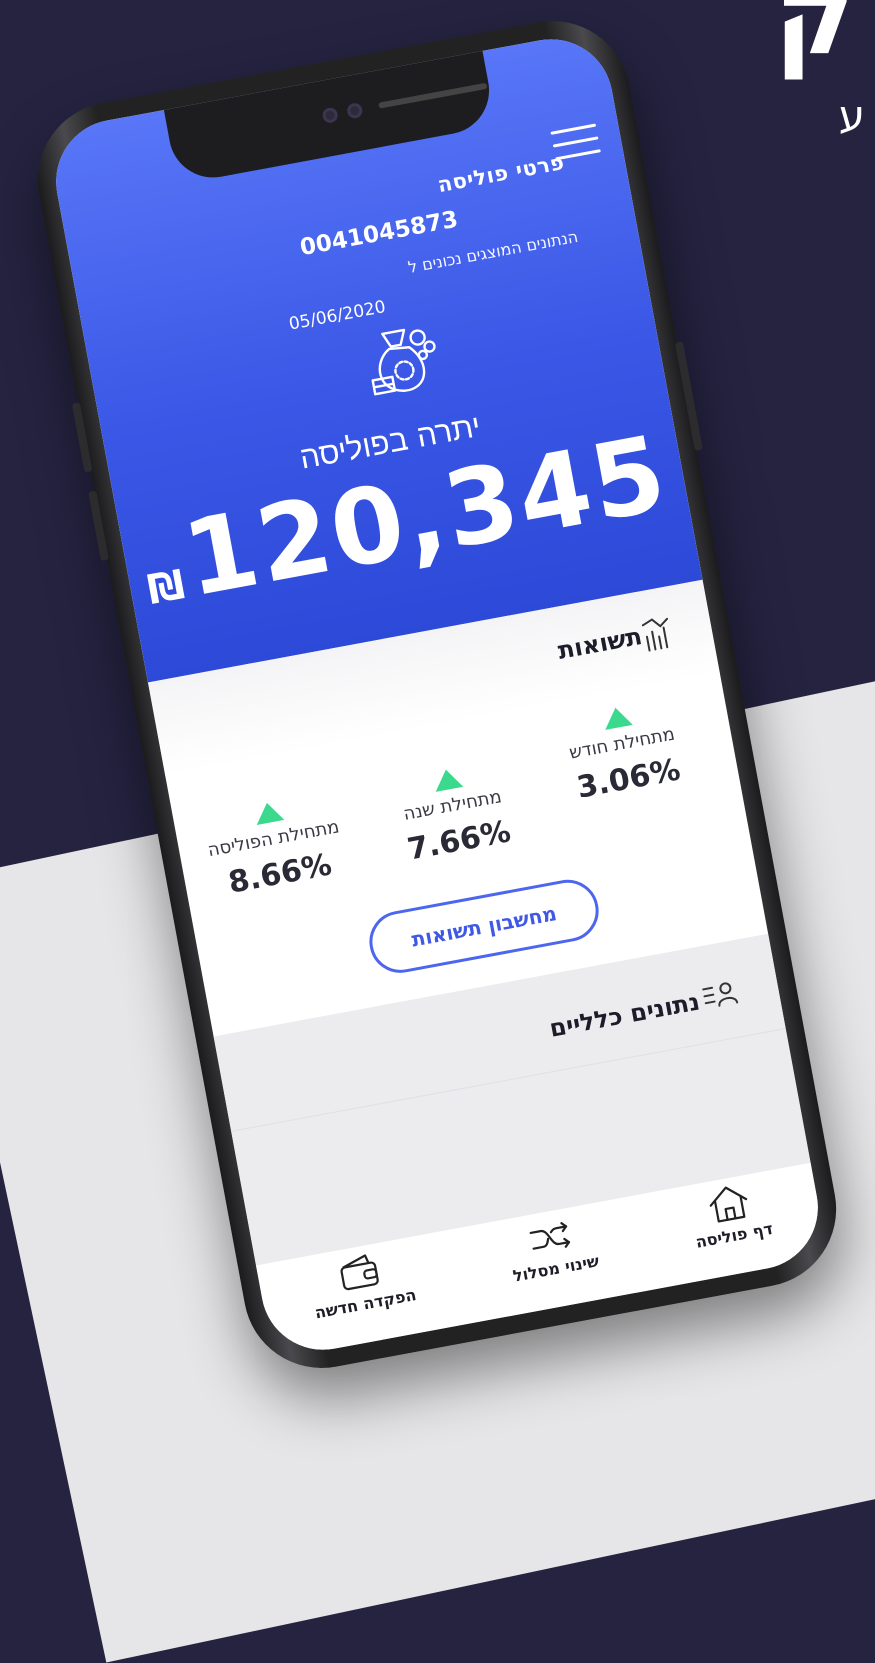 This screenshot has height=1663, width=875. I want to click on home-icon, so click(728, 1204).